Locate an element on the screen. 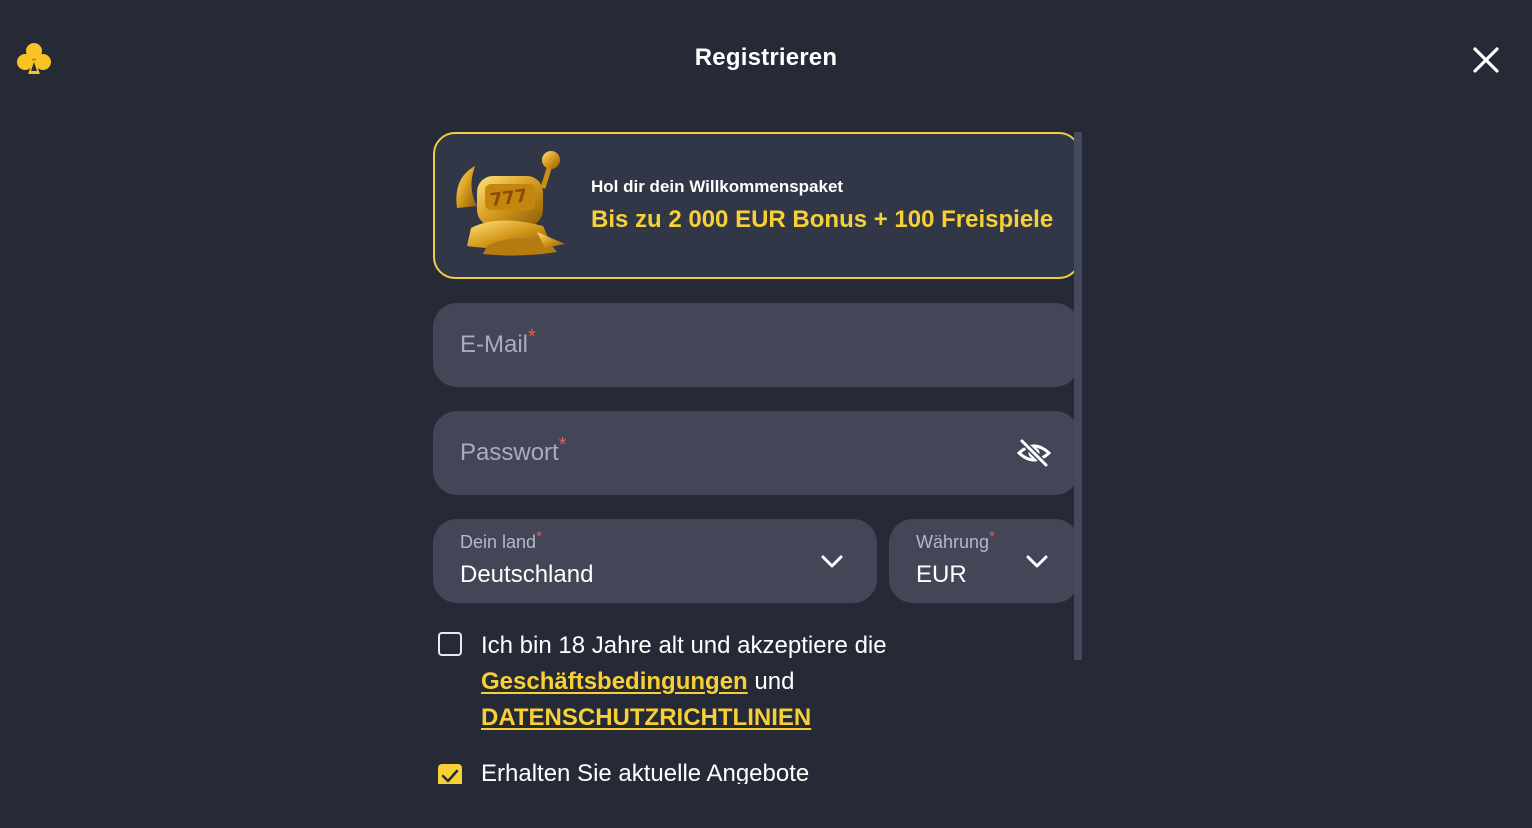 Image resolution: width=1532 pixels, height=828 pixels. scrollbar is located at coordinates (1078, 396).